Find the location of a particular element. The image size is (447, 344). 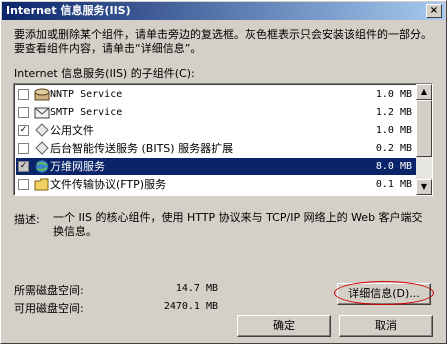

checkbox-checked: ✓ is located at coordinates (23, 130).